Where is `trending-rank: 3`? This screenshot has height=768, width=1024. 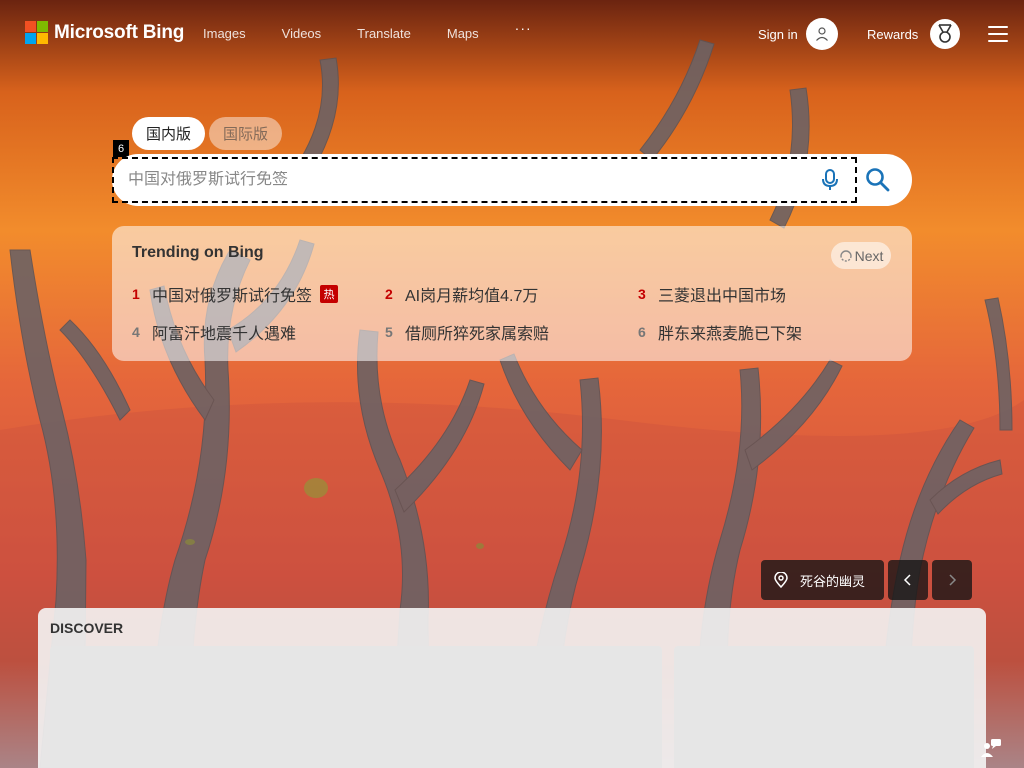
trending-rank: 3 is located at coordinates (642, 294).